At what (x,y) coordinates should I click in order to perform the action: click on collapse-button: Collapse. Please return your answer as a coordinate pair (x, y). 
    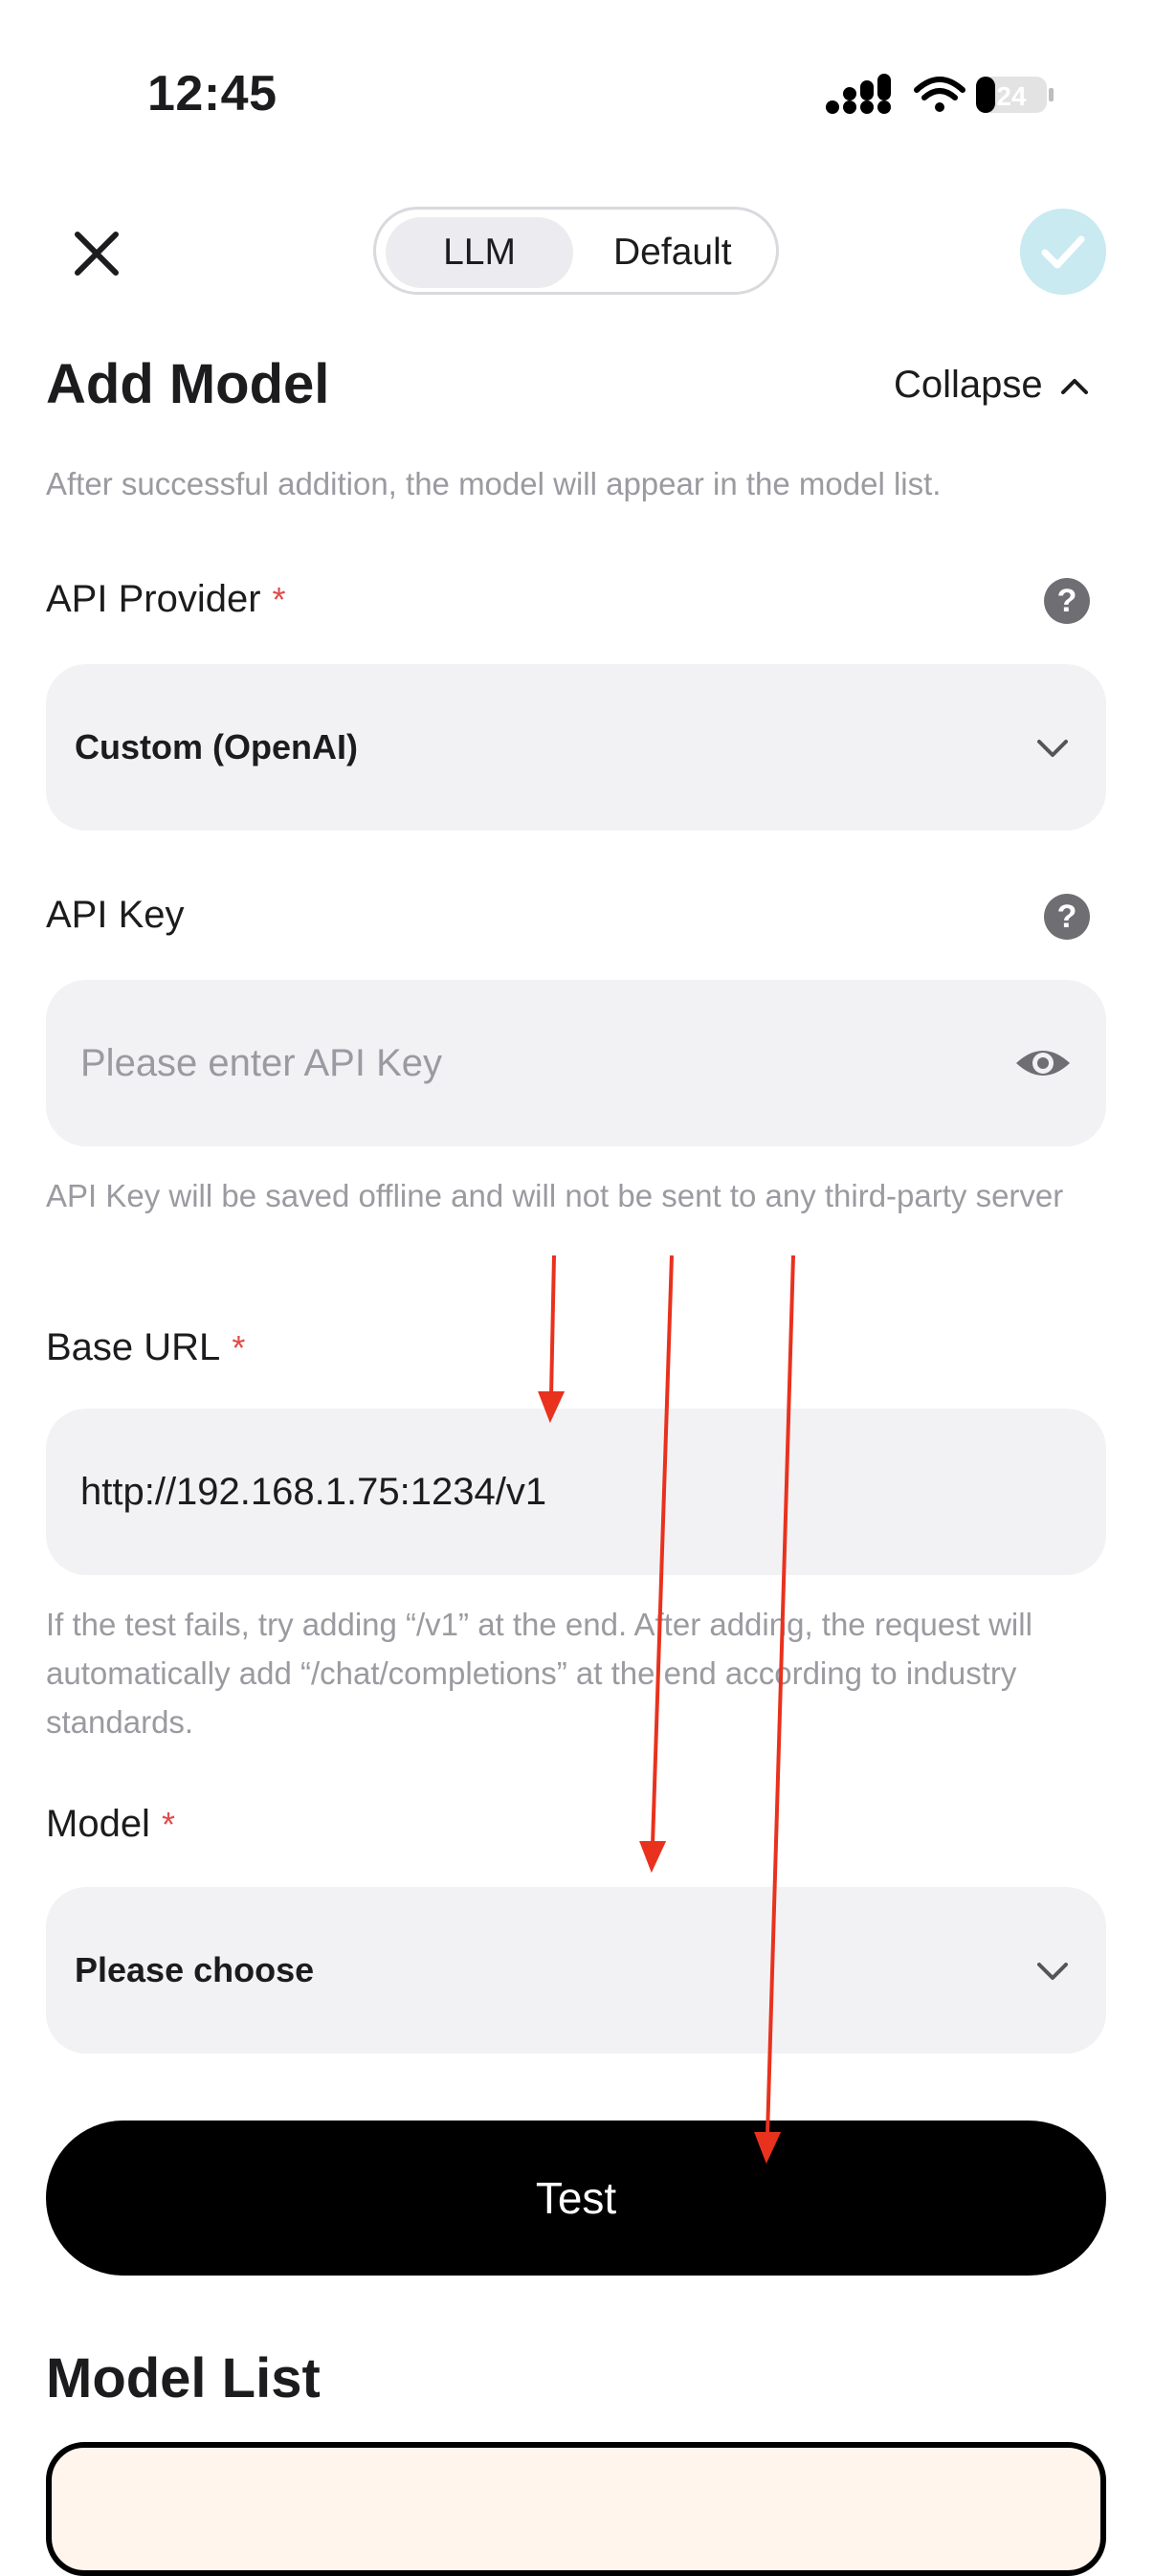
    Looking at the image, I should click on (991, 385).